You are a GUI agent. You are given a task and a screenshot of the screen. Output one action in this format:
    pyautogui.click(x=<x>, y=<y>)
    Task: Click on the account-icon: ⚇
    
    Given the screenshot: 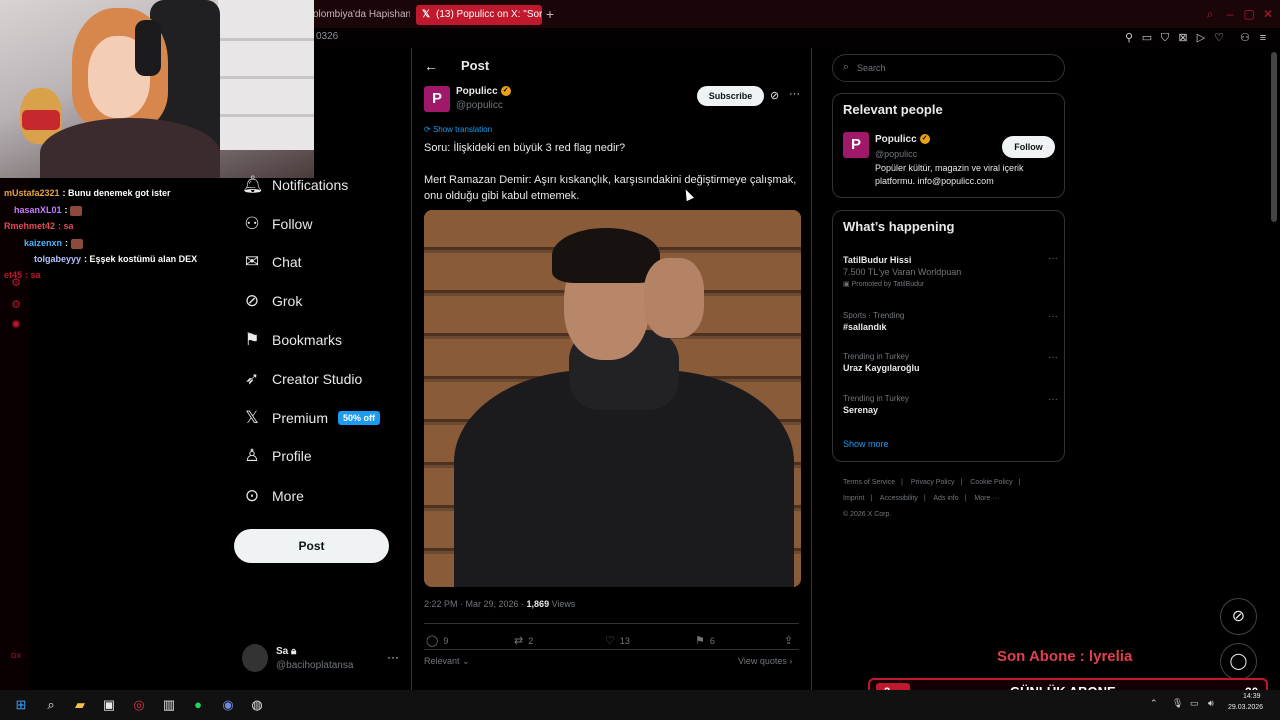 What is the action you would take?
    pyautogui.click(x=1245, y=38)
    